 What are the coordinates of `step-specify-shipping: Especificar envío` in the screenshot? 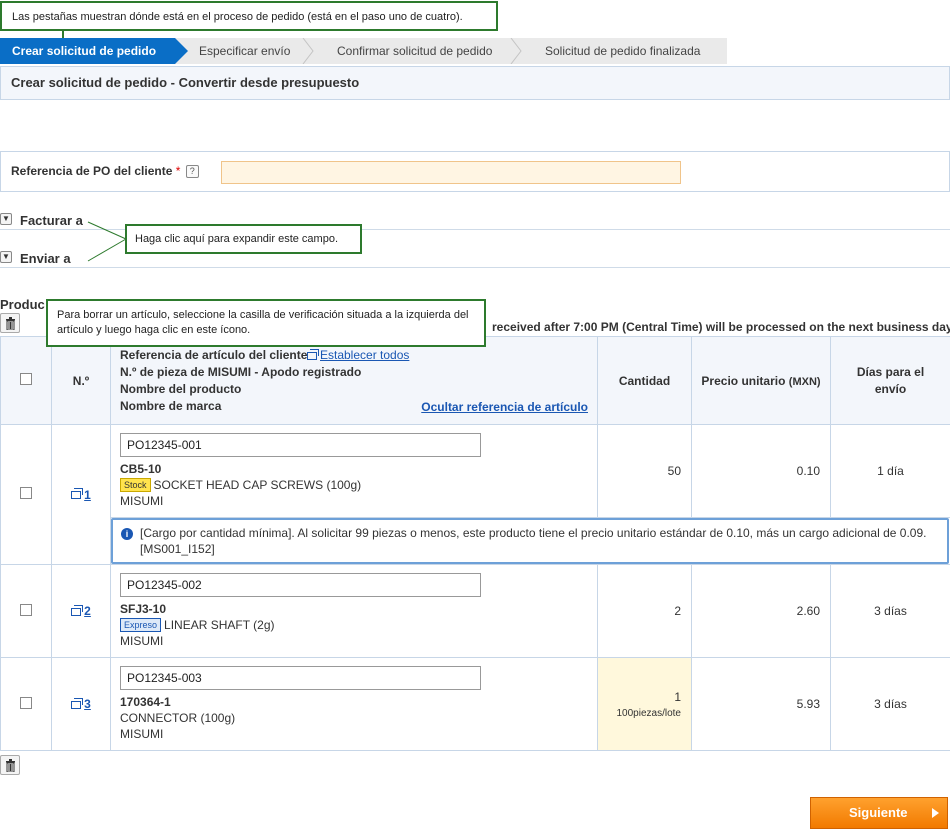 It's located at (245, 51).